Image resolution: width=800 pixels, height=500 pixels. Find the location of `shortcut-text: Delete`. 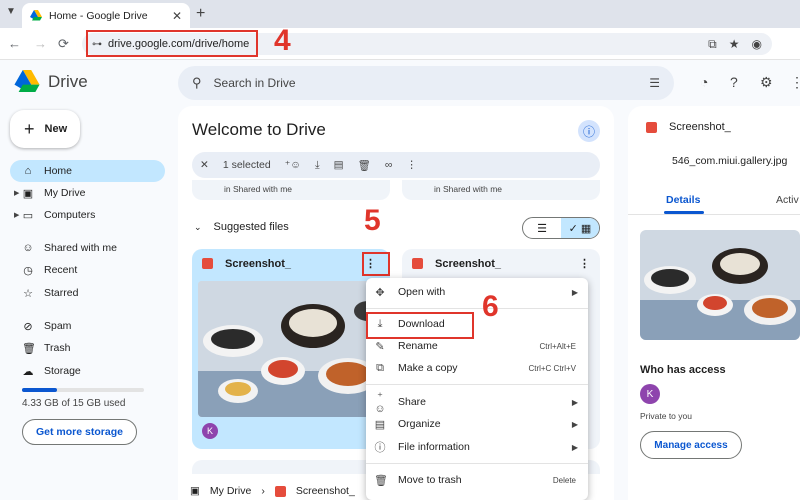

shortcut-text: Delete is located at coordinates (564, 480).